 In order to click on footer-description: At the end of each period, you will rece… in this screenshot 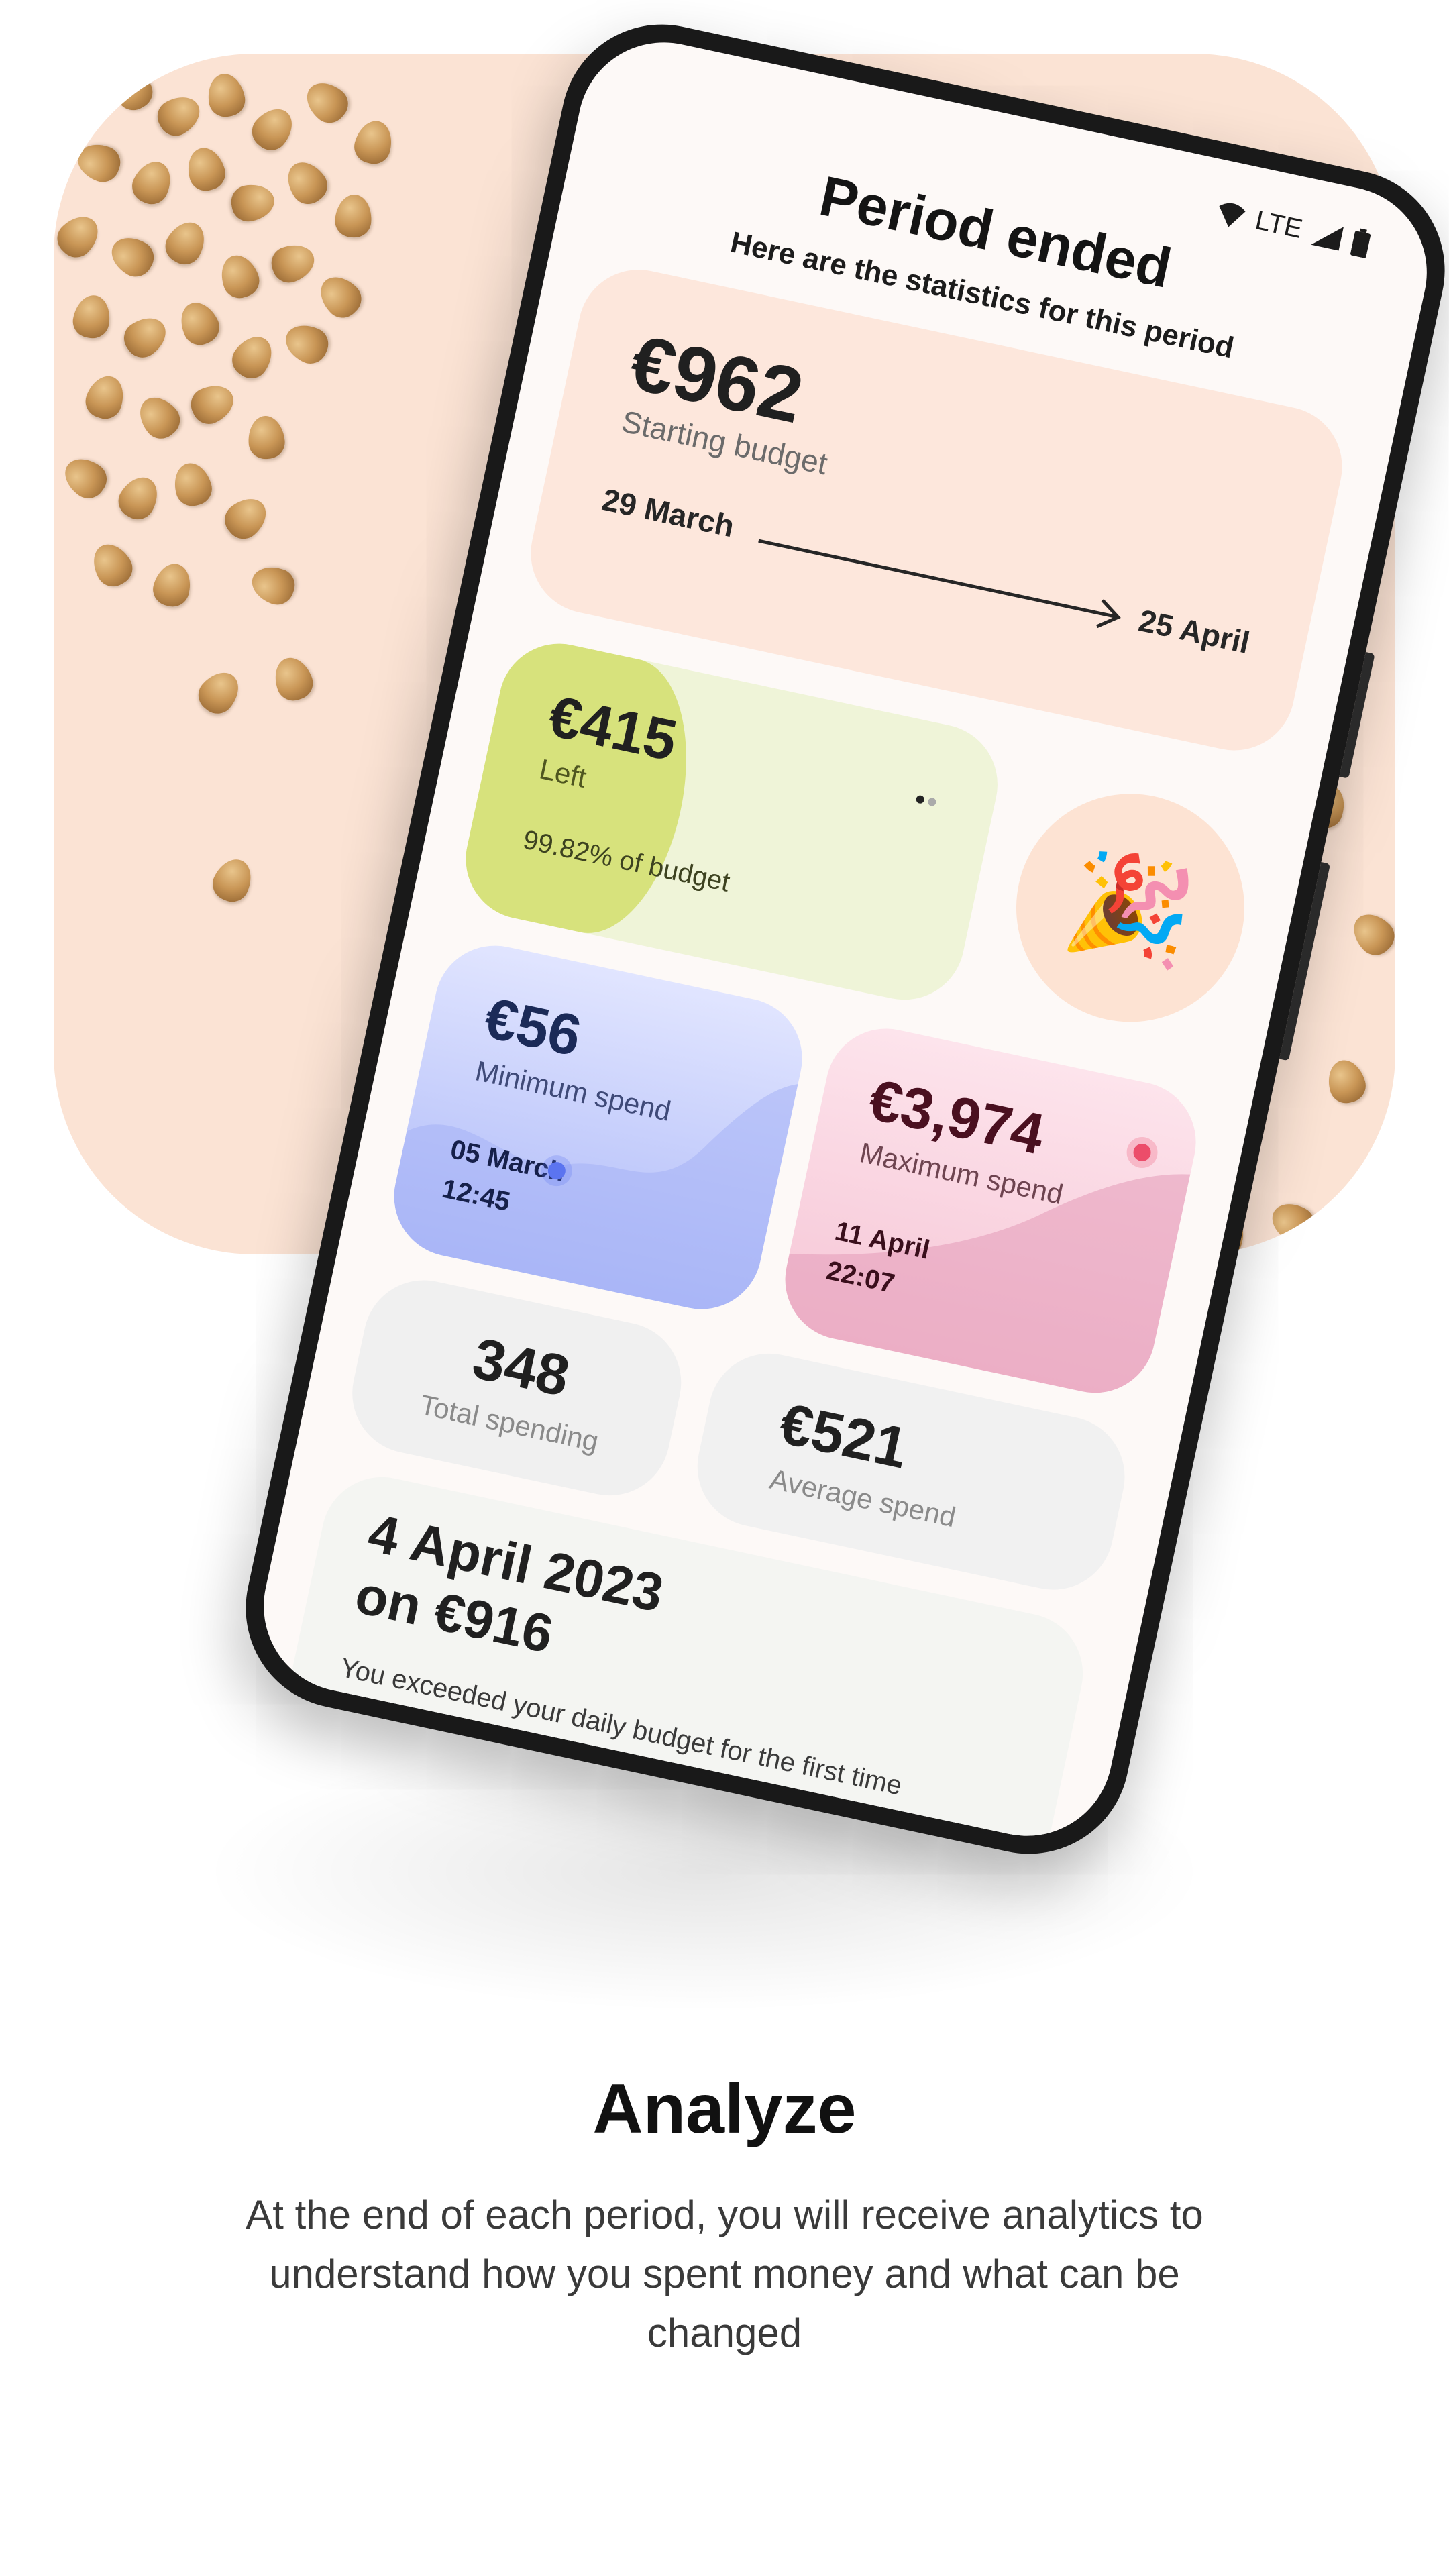, I will do `click(724, 2273)`.